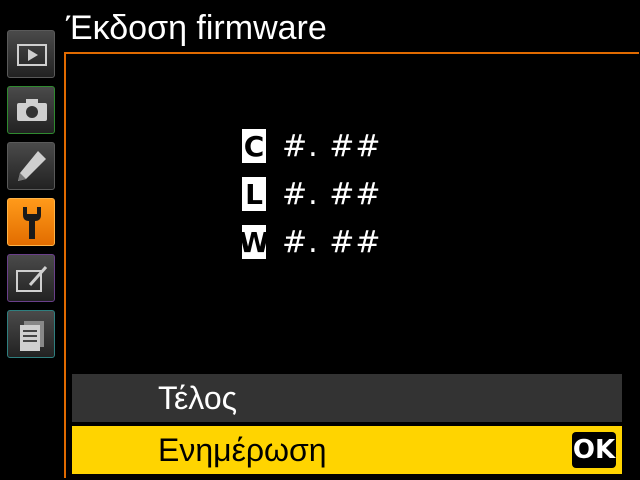  I want to click on page-title: Έκδοση firmware, so click(196, 28).